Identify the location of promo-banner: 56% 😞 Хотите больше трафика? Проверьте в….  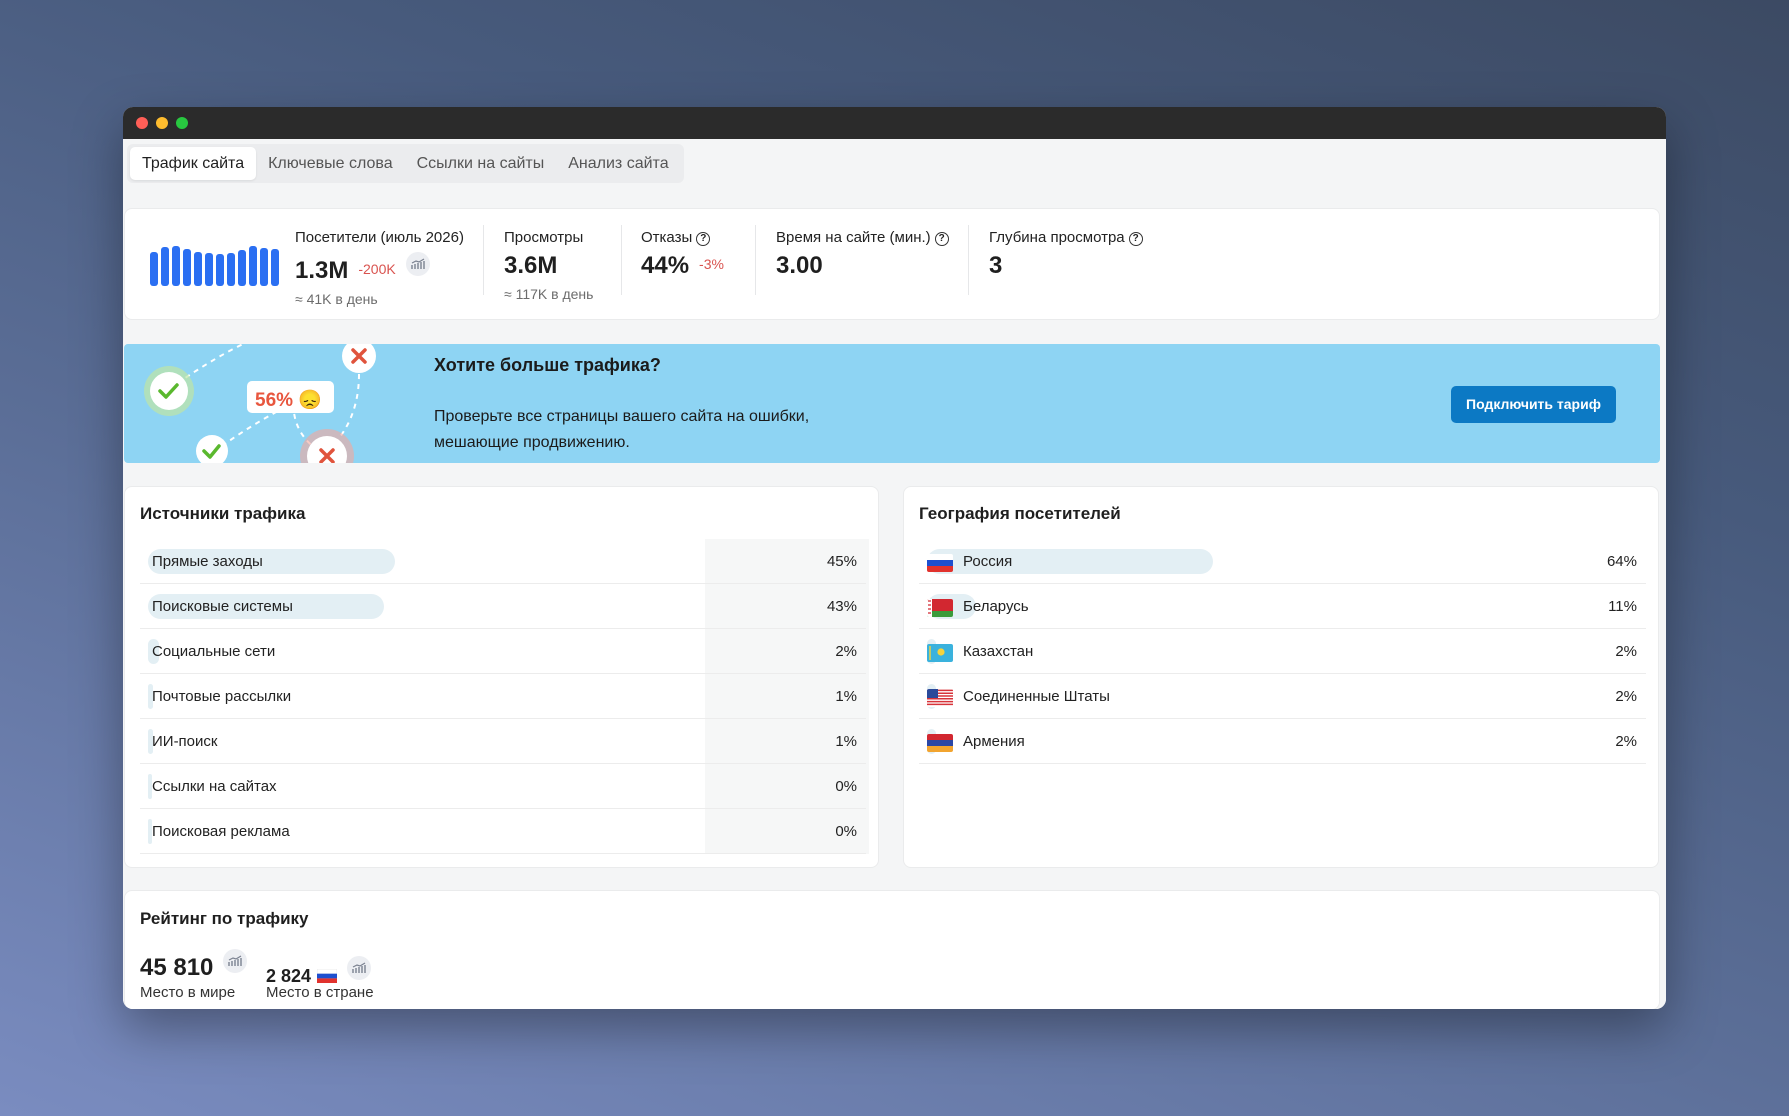
(892, 403).